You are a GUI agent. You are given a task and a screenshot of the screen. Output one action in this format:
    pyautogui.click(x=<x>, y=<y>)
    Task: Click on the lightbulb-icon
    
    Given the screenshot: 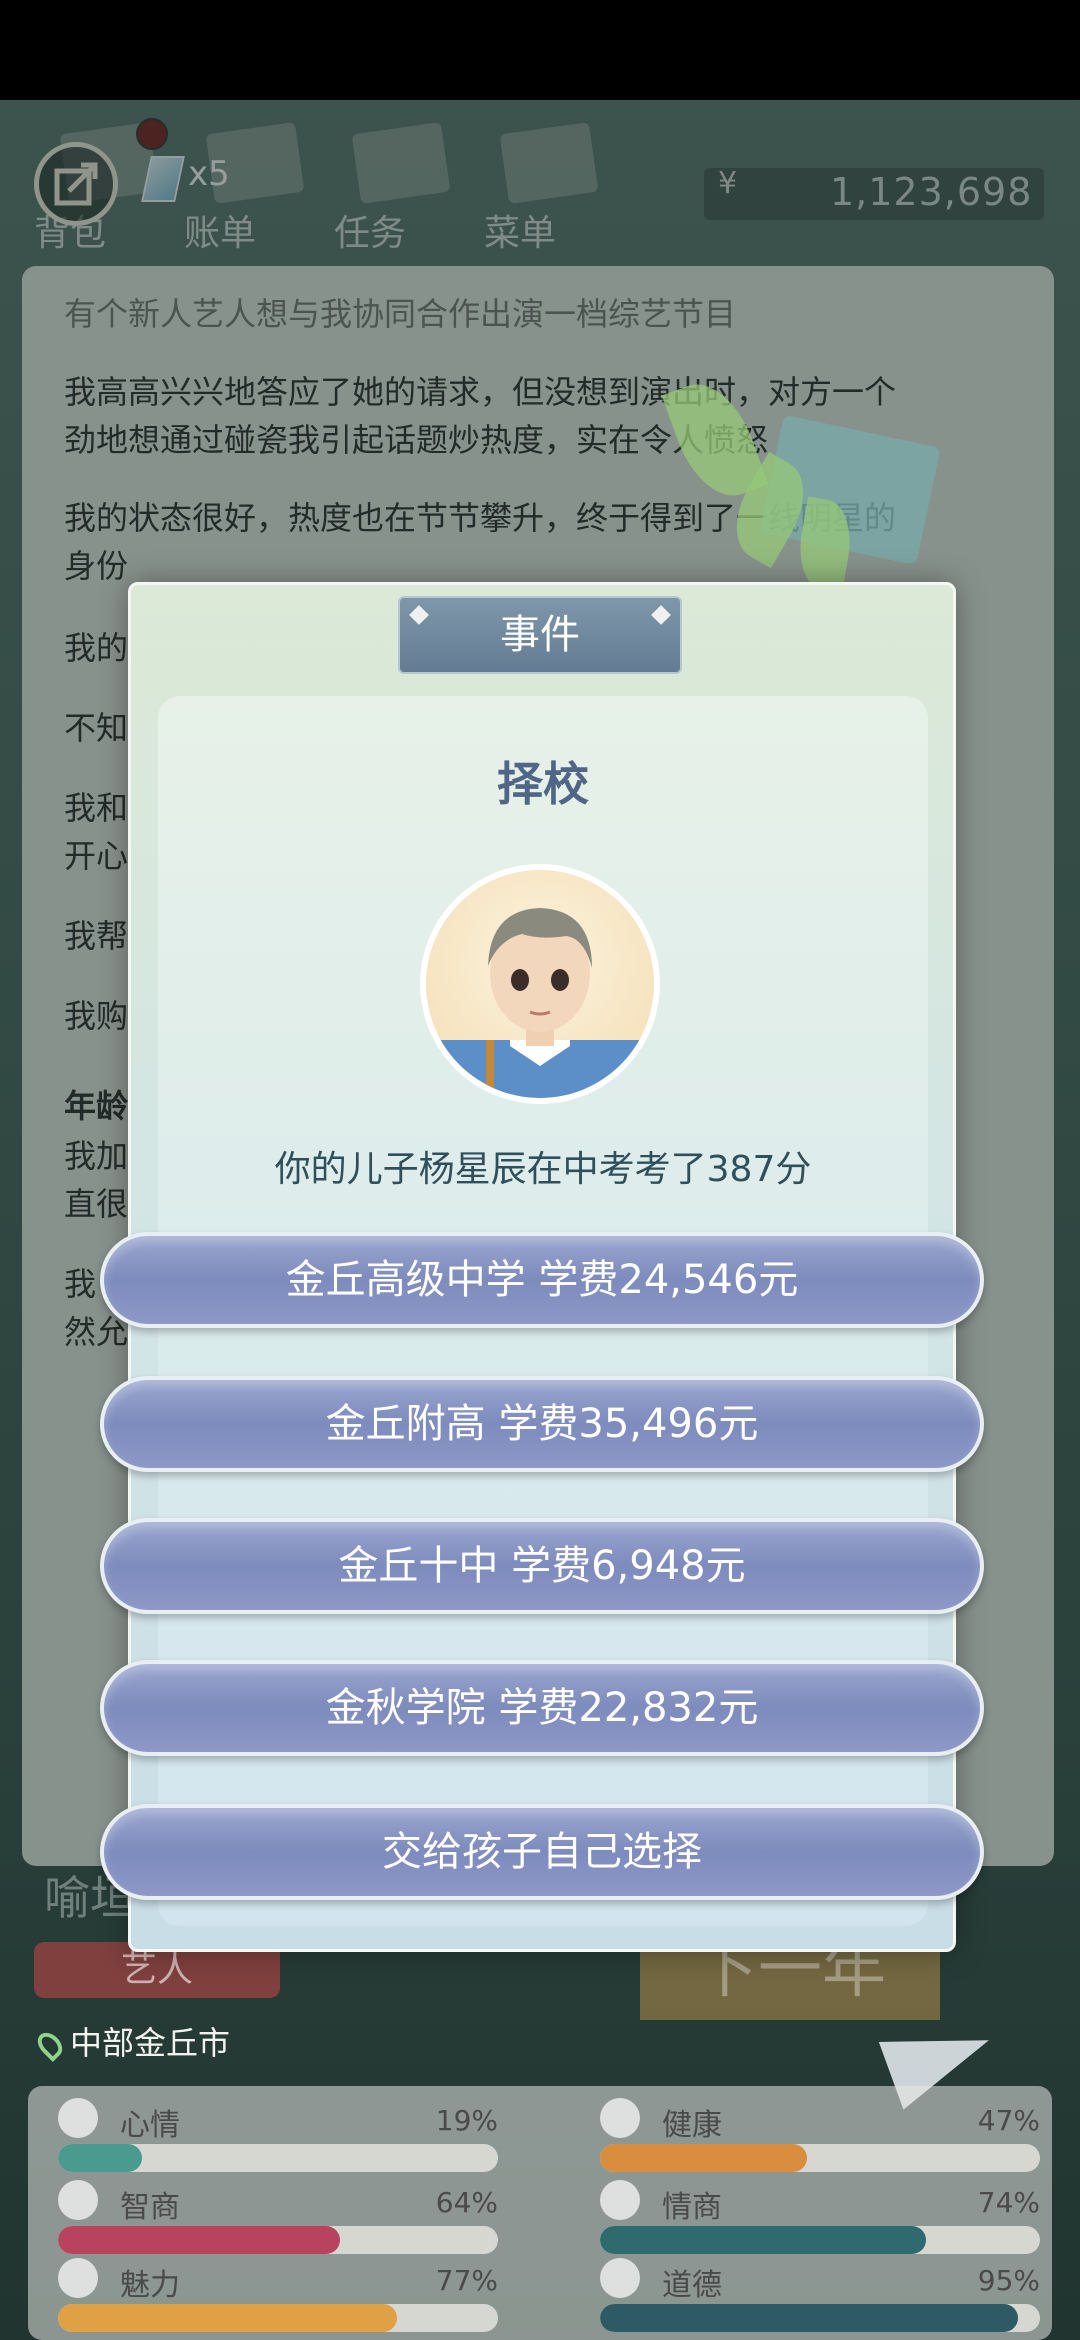 What is the action you would take?
    pyautogui.click(x=78, y=2200)
    